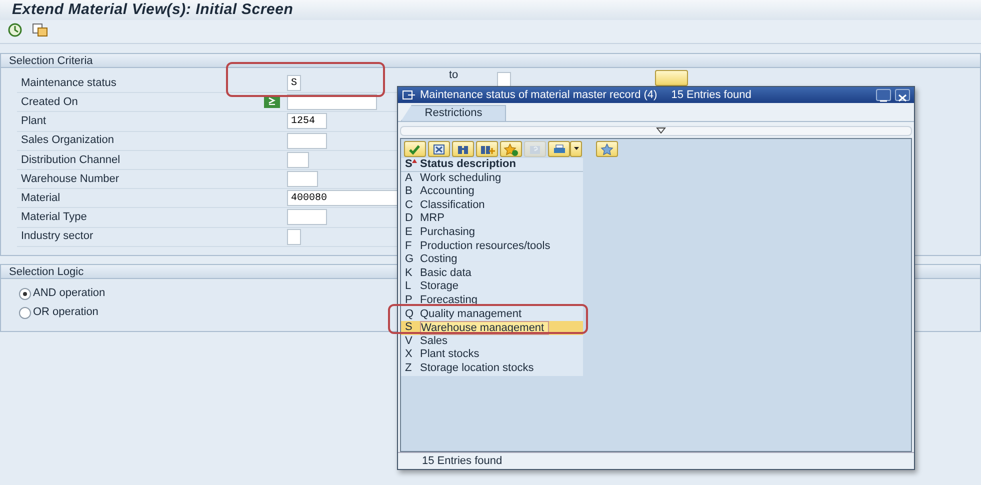 The height and width of the screenshot is (485, 981). What do you see at coordinates (461, 179) in the screenshot?
I see `status-description: Work scheduling` at bounding box center [461, 179].